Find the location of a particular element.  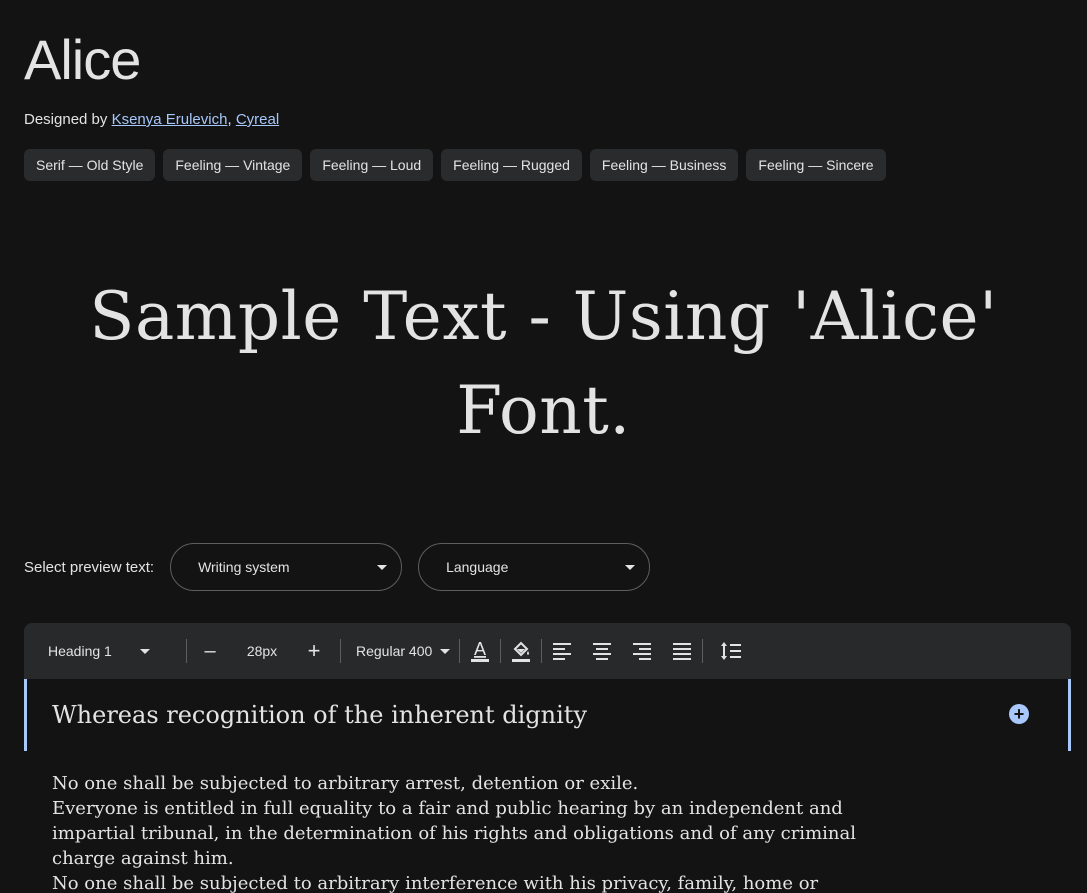

preview-label: Select preview text: is located at coordinates (89, 567).